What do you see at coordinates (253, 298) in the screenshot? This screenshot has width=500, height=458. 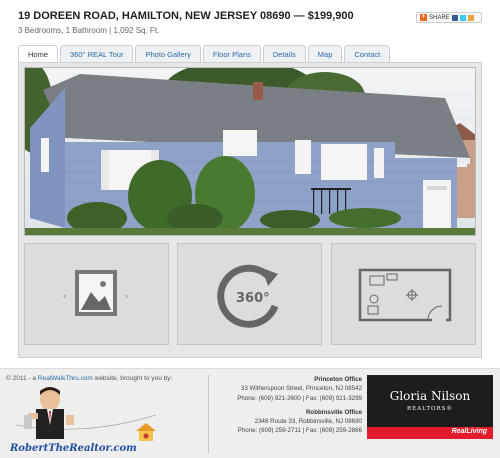 I see `360-label: 360°` at bounding box center [253, 298].